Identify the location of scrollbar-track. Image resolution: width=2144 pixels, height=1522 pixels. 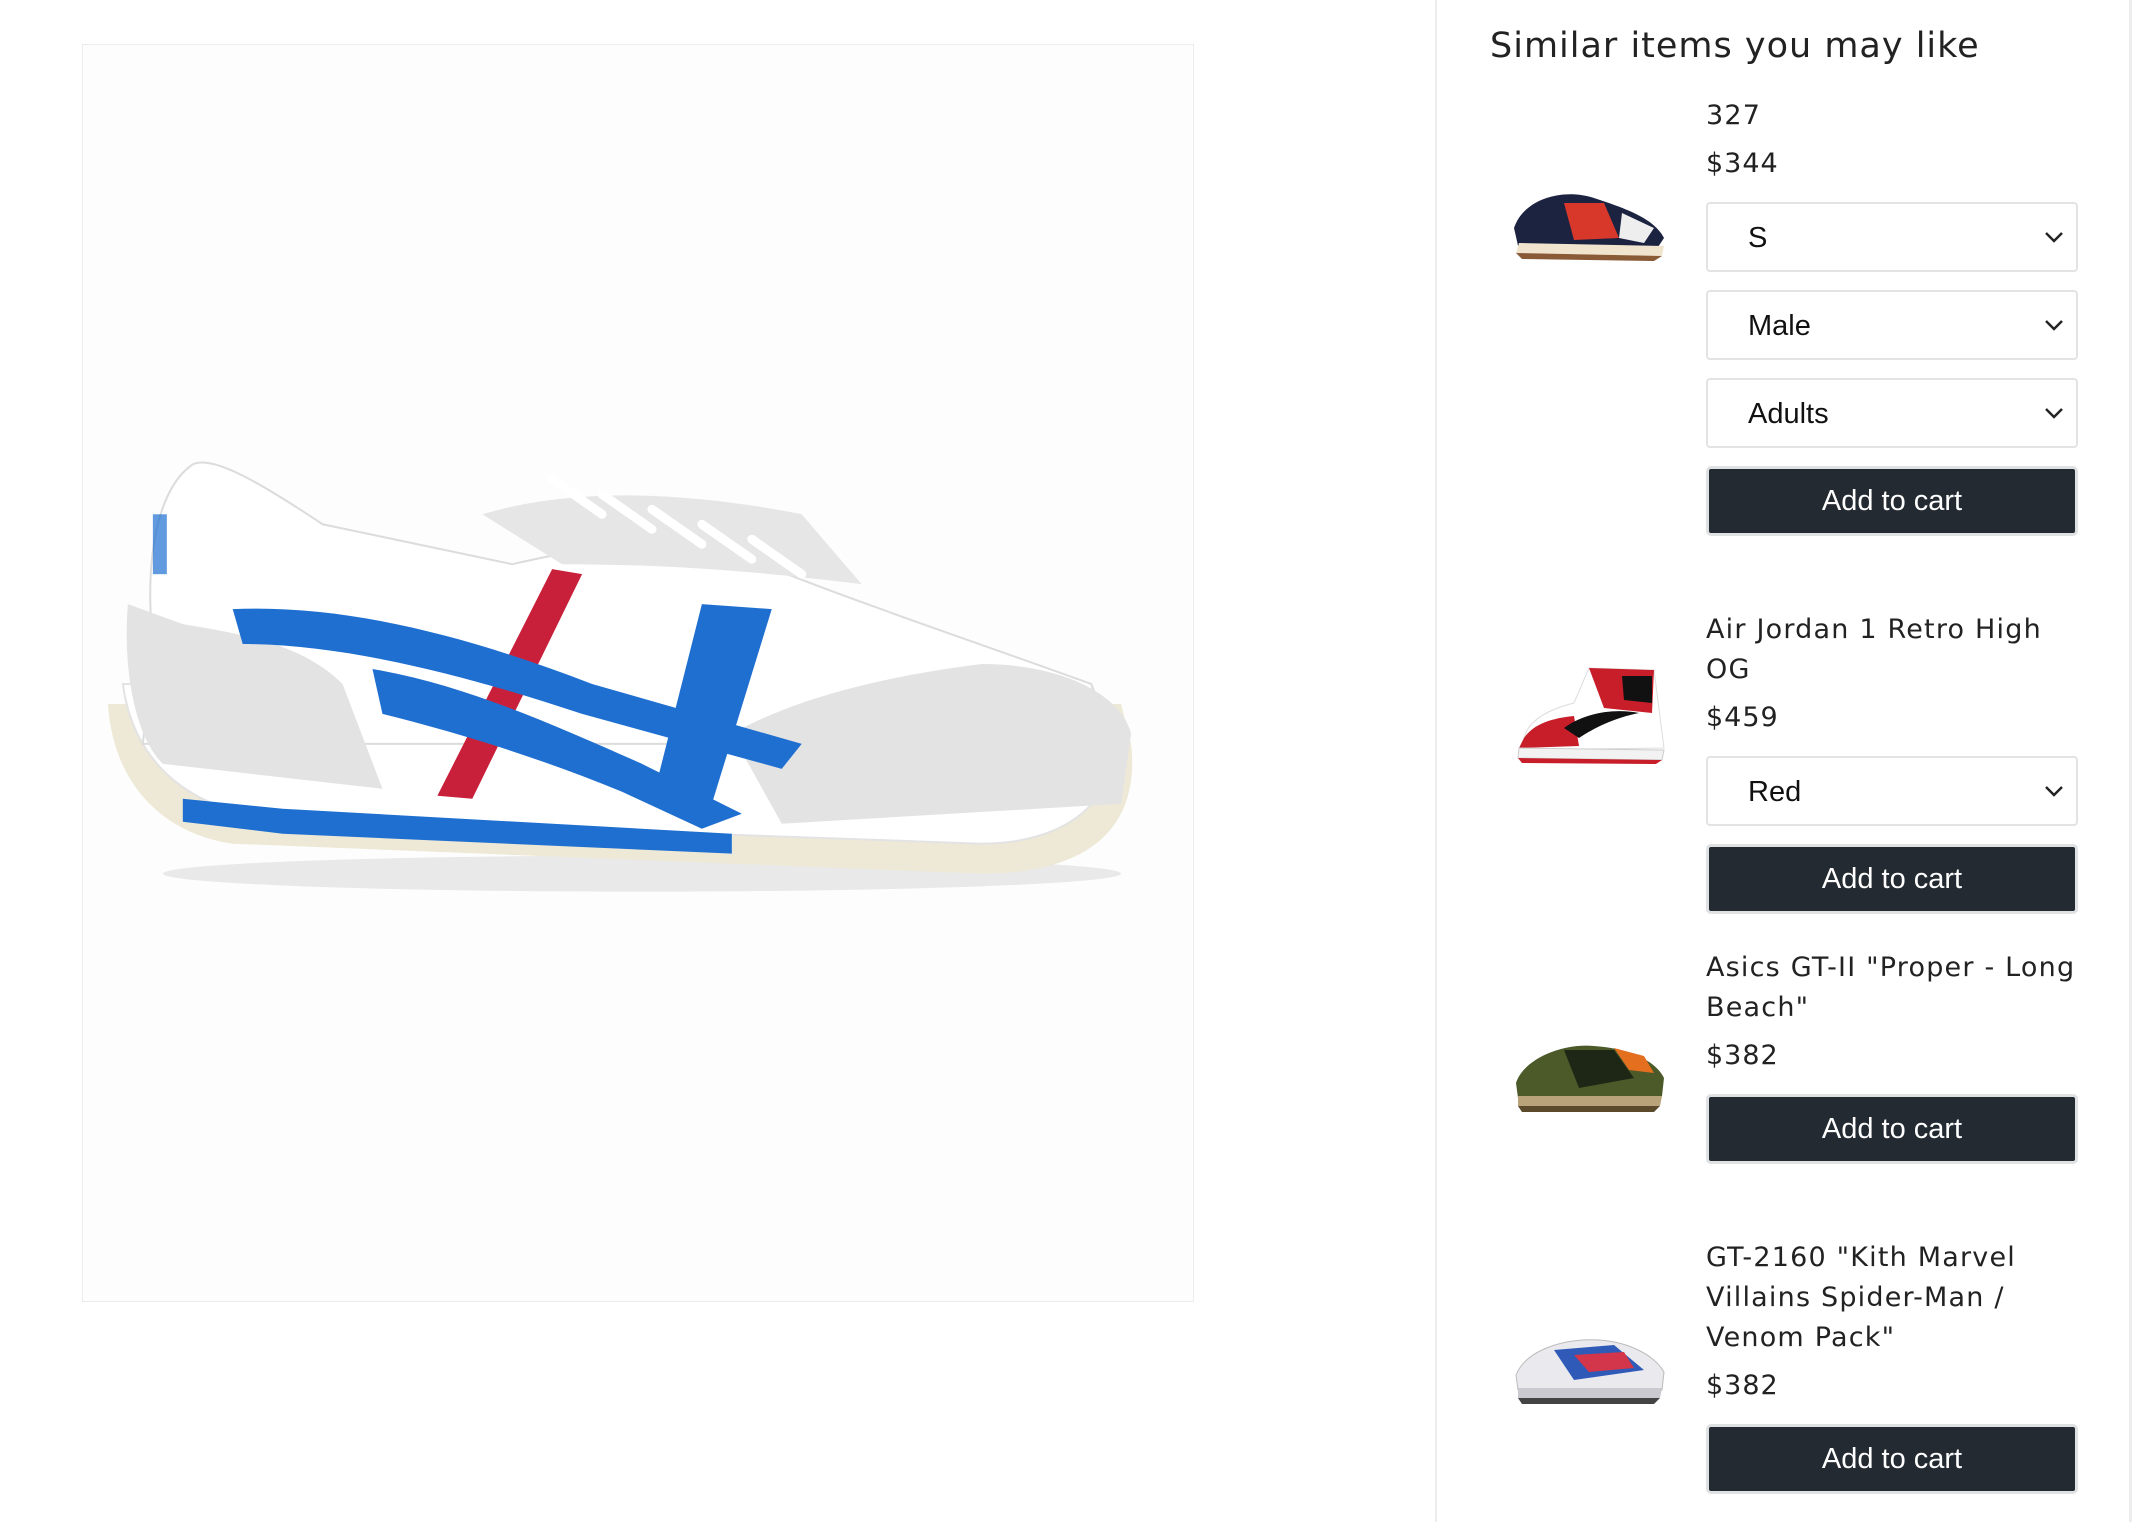
(2130, 761).